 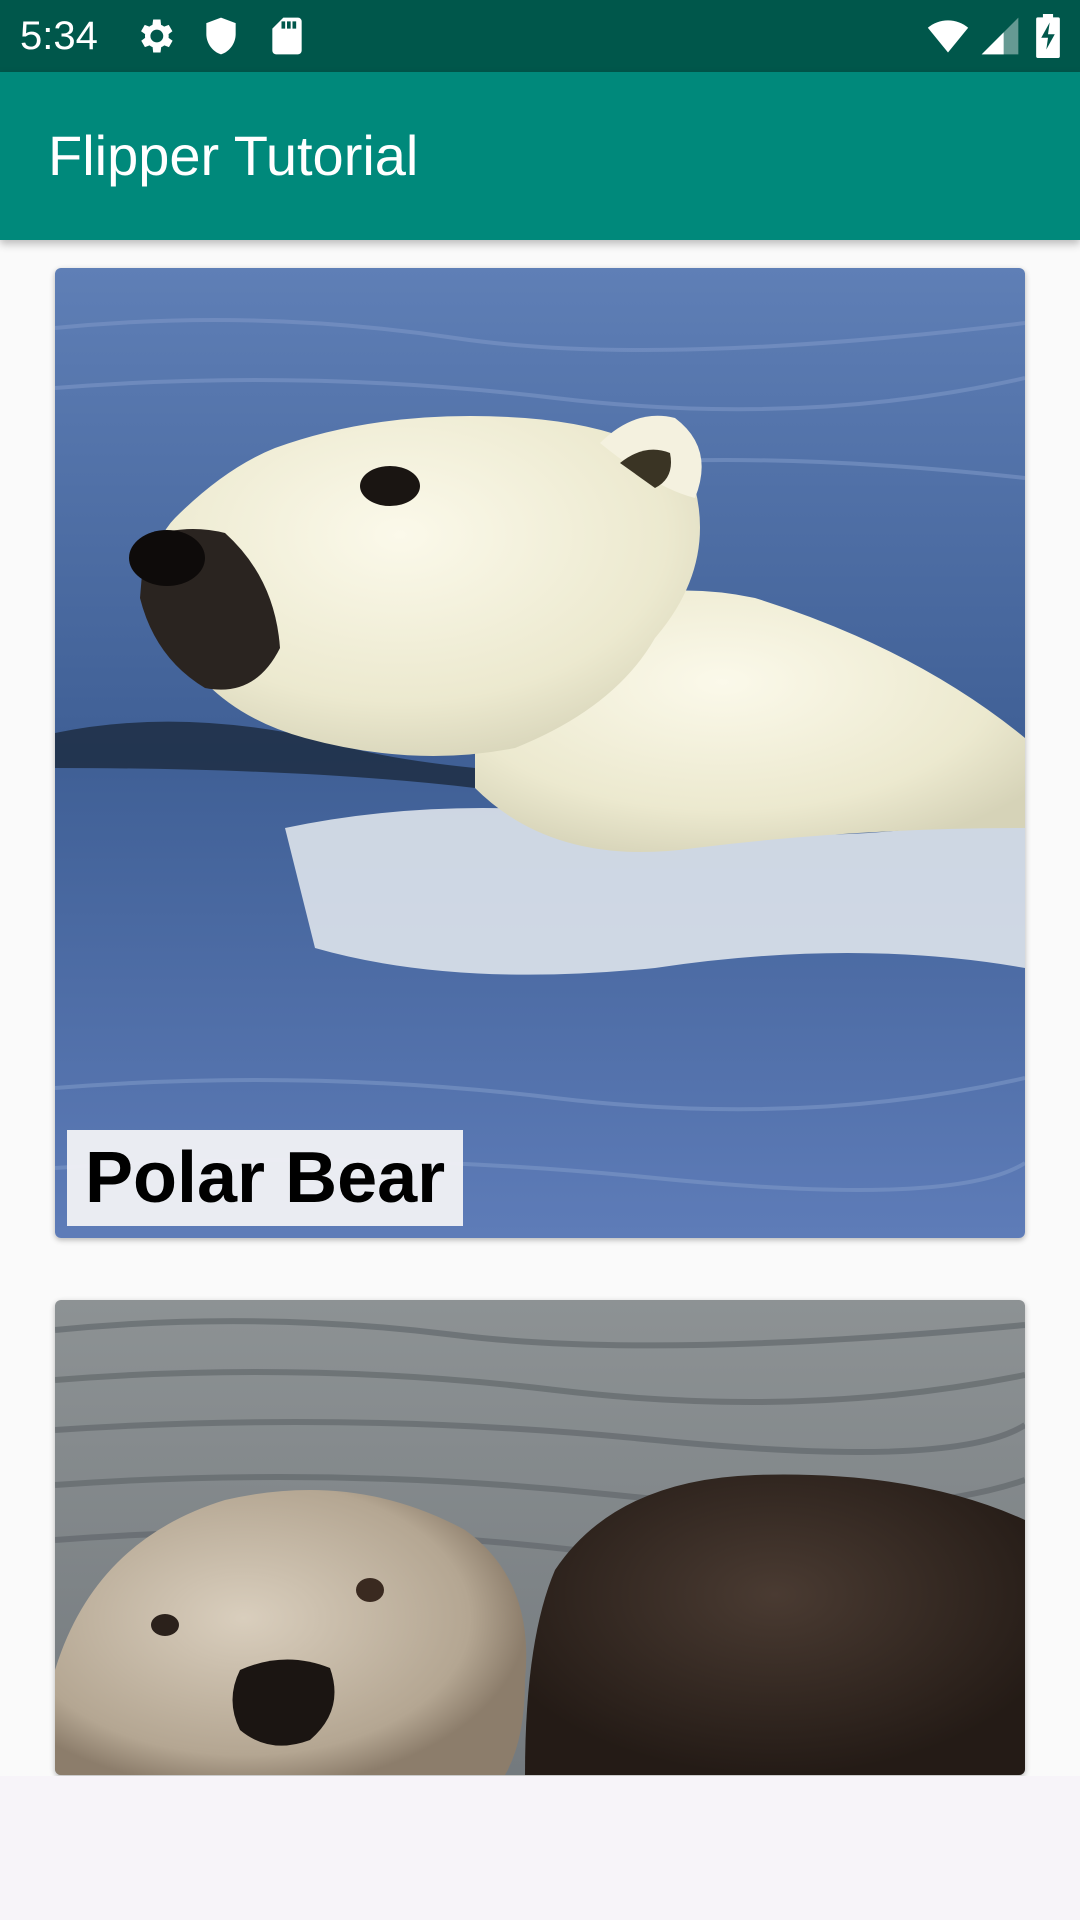 I want to click on caption-text: Polar Bear, so click(x=265, y=1178).